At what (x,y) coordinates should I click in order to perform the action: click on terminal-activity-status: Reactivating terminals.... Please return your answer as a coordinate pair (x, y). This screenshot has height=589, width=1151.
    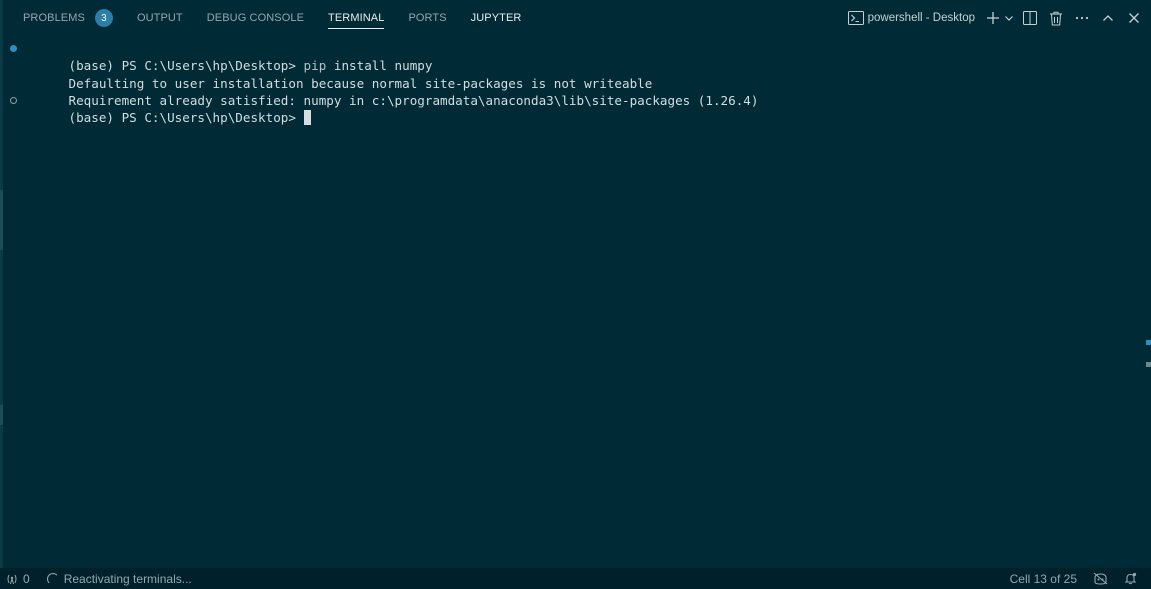
    Looking at the image, I should click on (119, 578).